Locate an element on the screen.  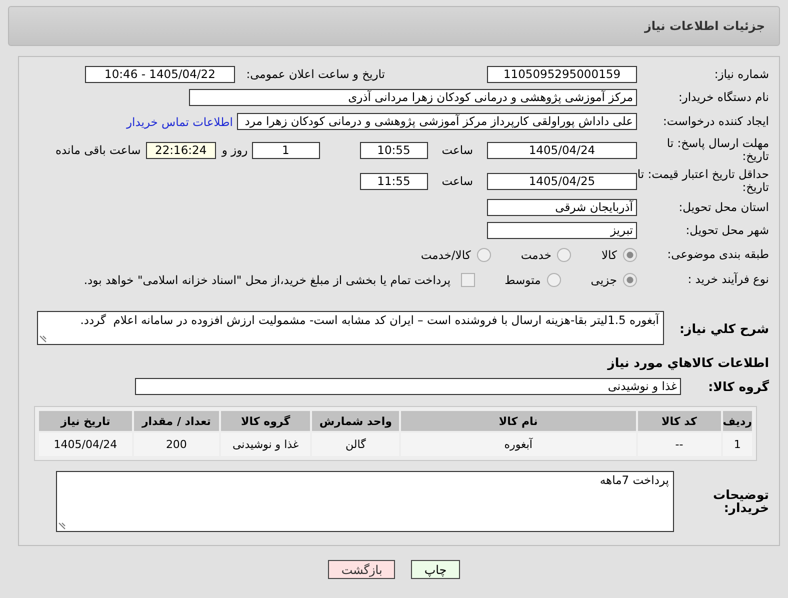
checkbox is located at coordinates (467, 279).